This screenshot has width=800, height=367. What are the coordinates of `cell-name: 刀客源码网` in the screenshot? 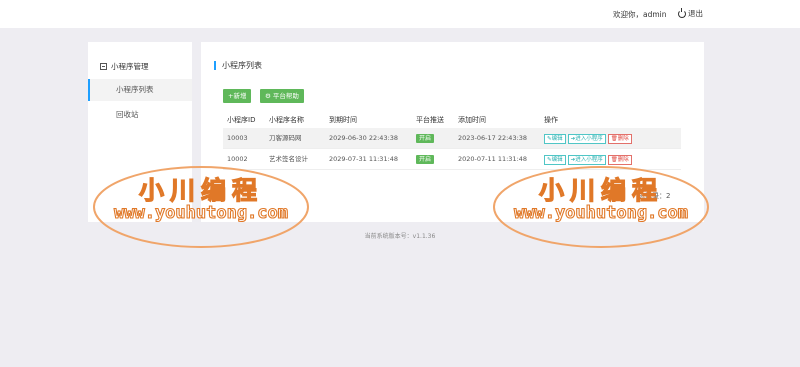 It's located at (285, 138).